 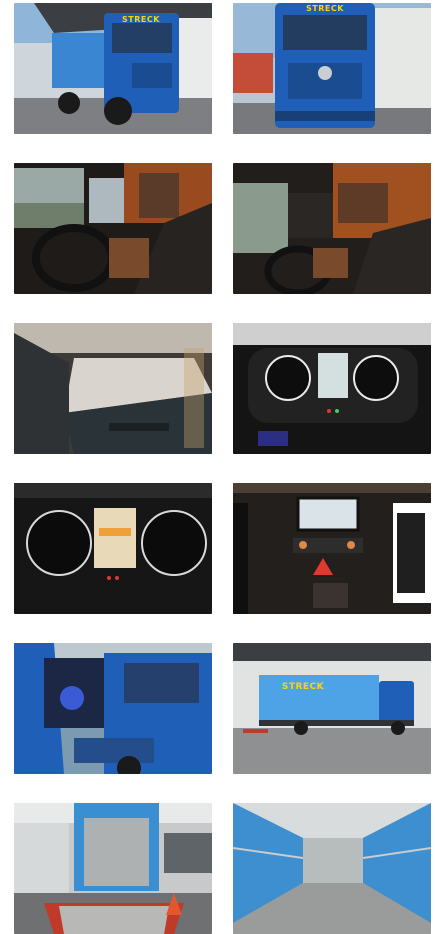 I want to click on photo-truck-front: STRECK, so click(x=332, y=68).